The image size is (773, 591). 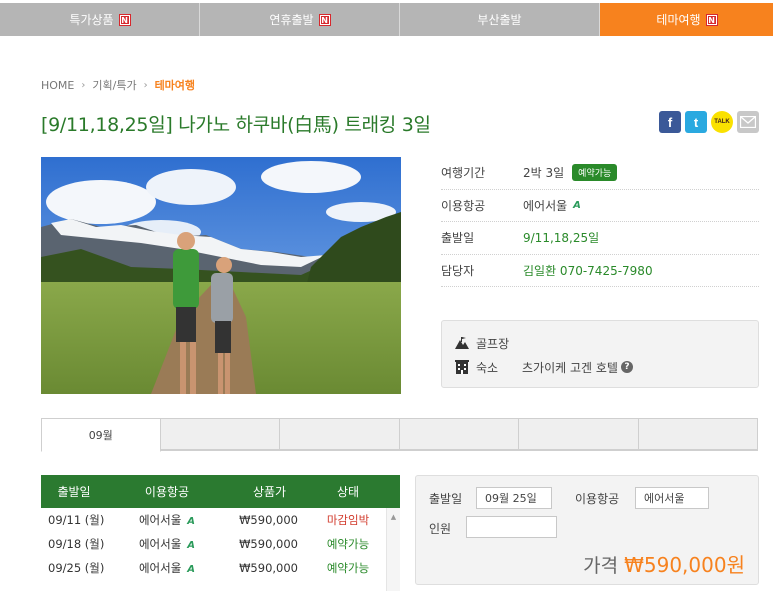 I want to click on status-badge: 예약가능, so click(x=595, y=173).